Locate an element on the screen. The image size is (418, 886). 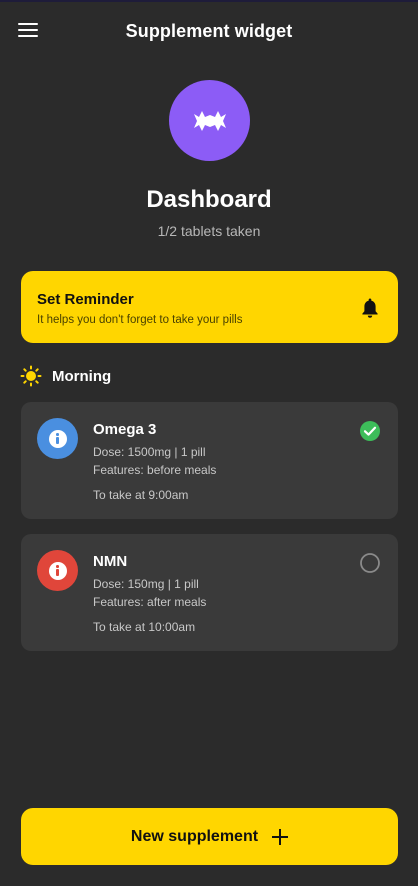
section-title: Morning is located at coordinates (82, 376).